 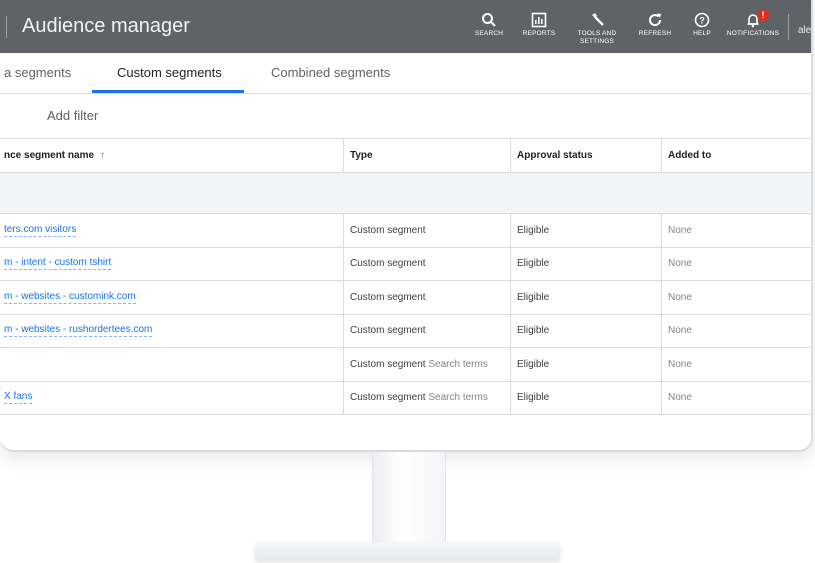 I want to click on reports-button: REPORTS, so click(x=539, y=23).